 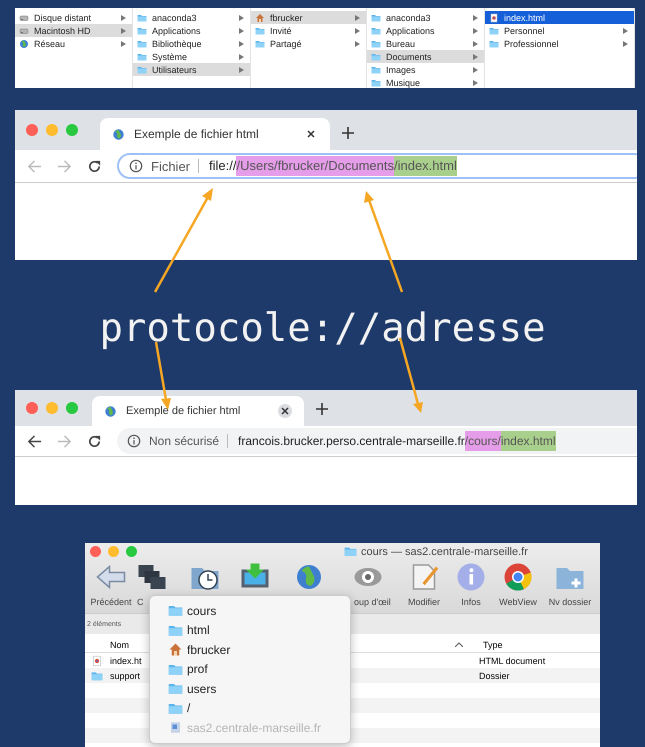 What do you see at coordinates (425, 166) in the screenshot?
I see `highlighted-url-part: /index.html` at bounding box center [425, 166].